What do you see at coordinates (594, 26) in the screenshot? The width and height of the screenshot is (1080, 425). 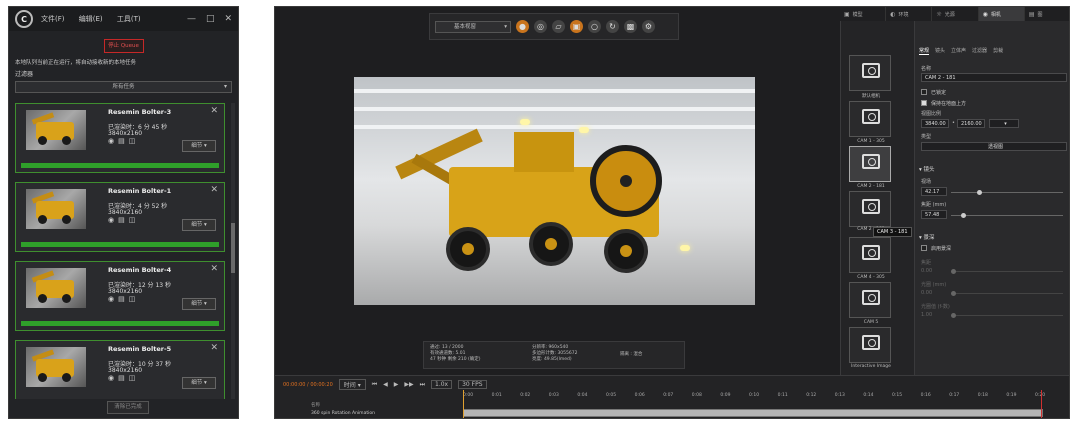 I see `light-icon: ○` at bounding box center [594, 26].